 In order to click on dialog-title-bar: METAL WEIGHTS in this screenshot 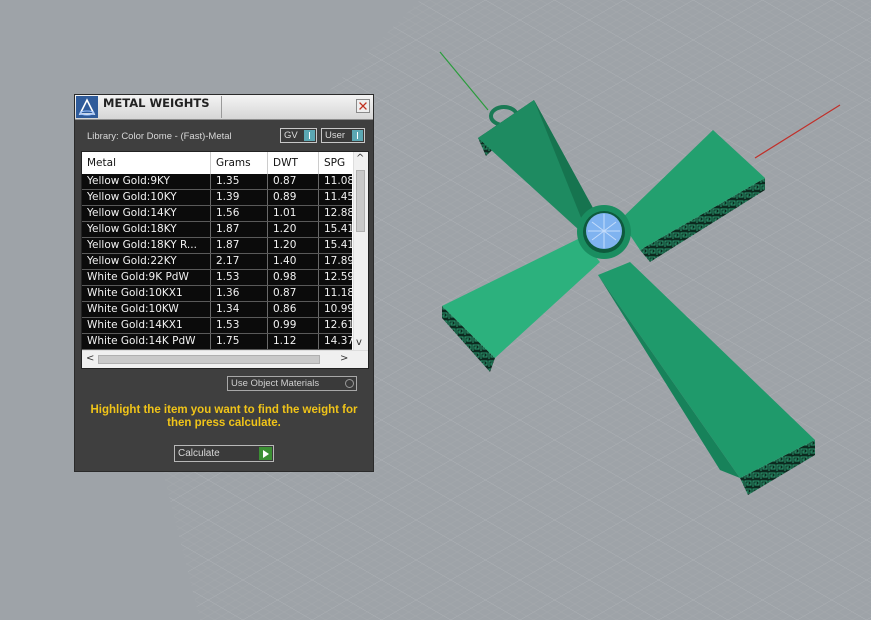, I will do `click(224, 107)`.